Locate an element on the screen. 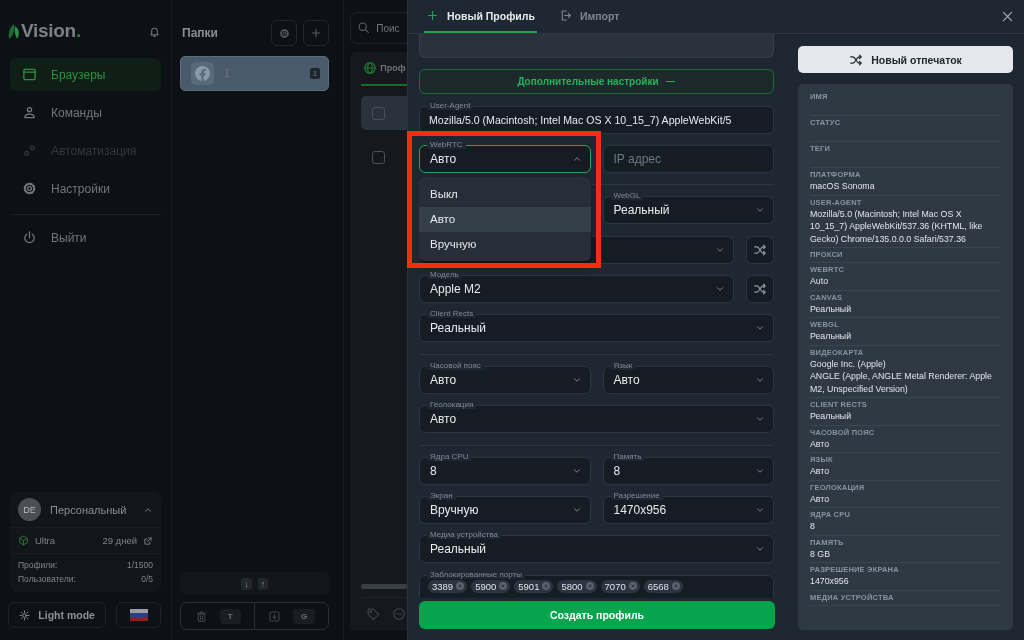  summary-value: Google Inc. (Apple) is located at coordinates (848, 363).